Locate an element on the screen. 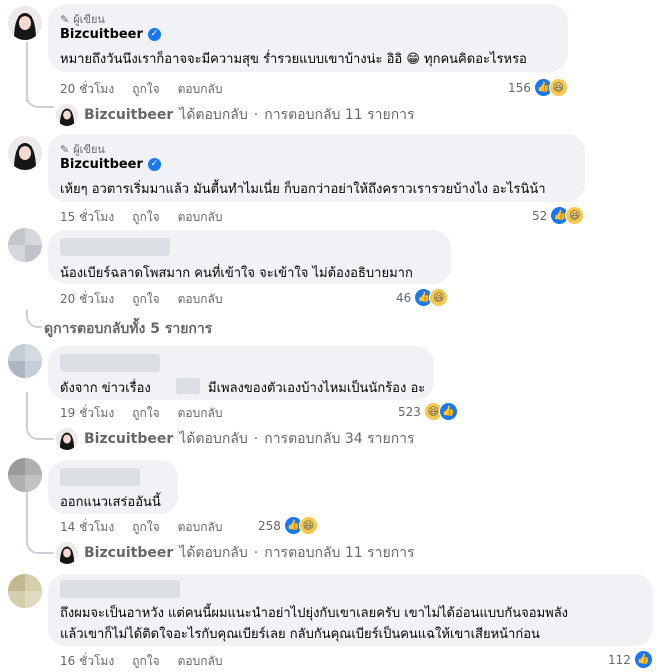 Image resolution: width=671 pixels, height=672 pixels. reaction-summary: 156 👍 😆 is located at coordinates (538, 87).